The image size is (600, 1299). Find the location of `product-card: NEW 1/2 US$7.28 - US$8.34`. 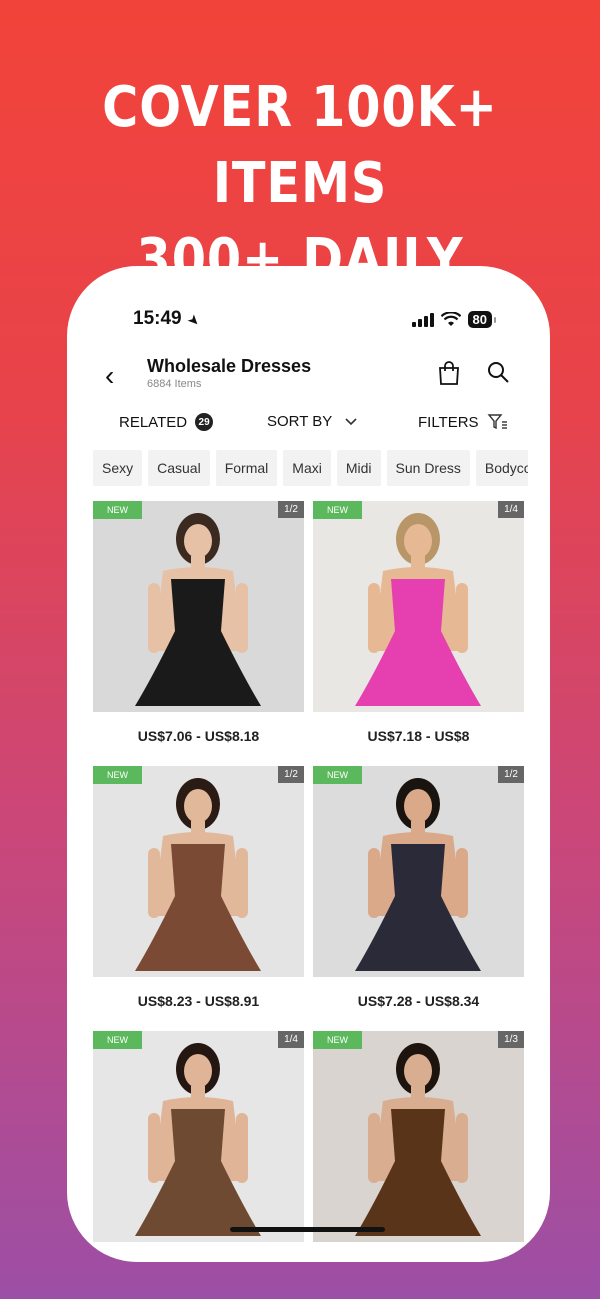

product-card: NEW 1/2 US$7.28 - US$8.34 is located at coordinates (418, 887).